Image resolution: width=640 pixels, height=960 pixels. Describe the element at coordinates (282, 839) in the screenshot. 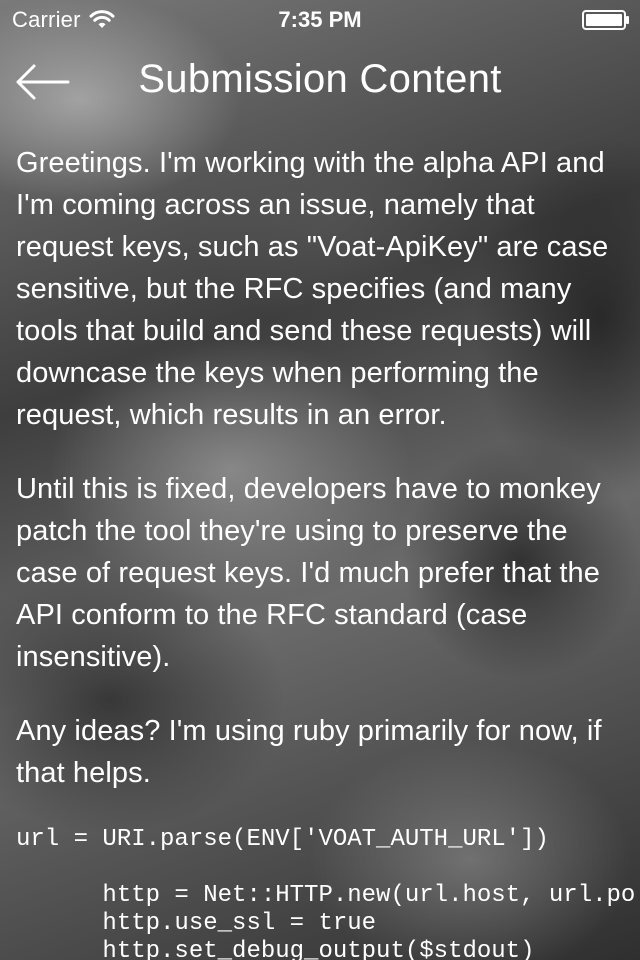

I see `code-line-1: url = URI.parse(ENV['VOAT_AUTH_URL'])` at that location.